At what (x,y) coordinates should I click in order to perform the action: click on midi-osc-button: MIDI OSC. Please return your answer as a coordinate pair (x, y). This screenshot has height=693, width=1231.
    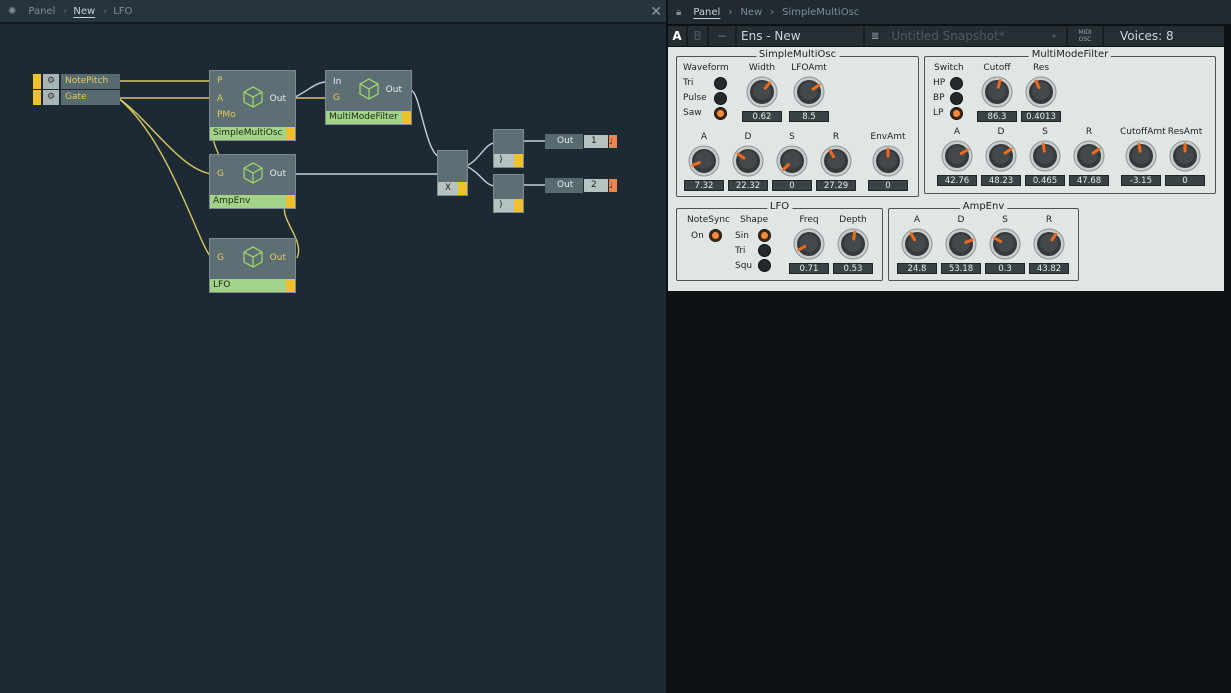
    Looking at the image, I should click on (1086, 36).